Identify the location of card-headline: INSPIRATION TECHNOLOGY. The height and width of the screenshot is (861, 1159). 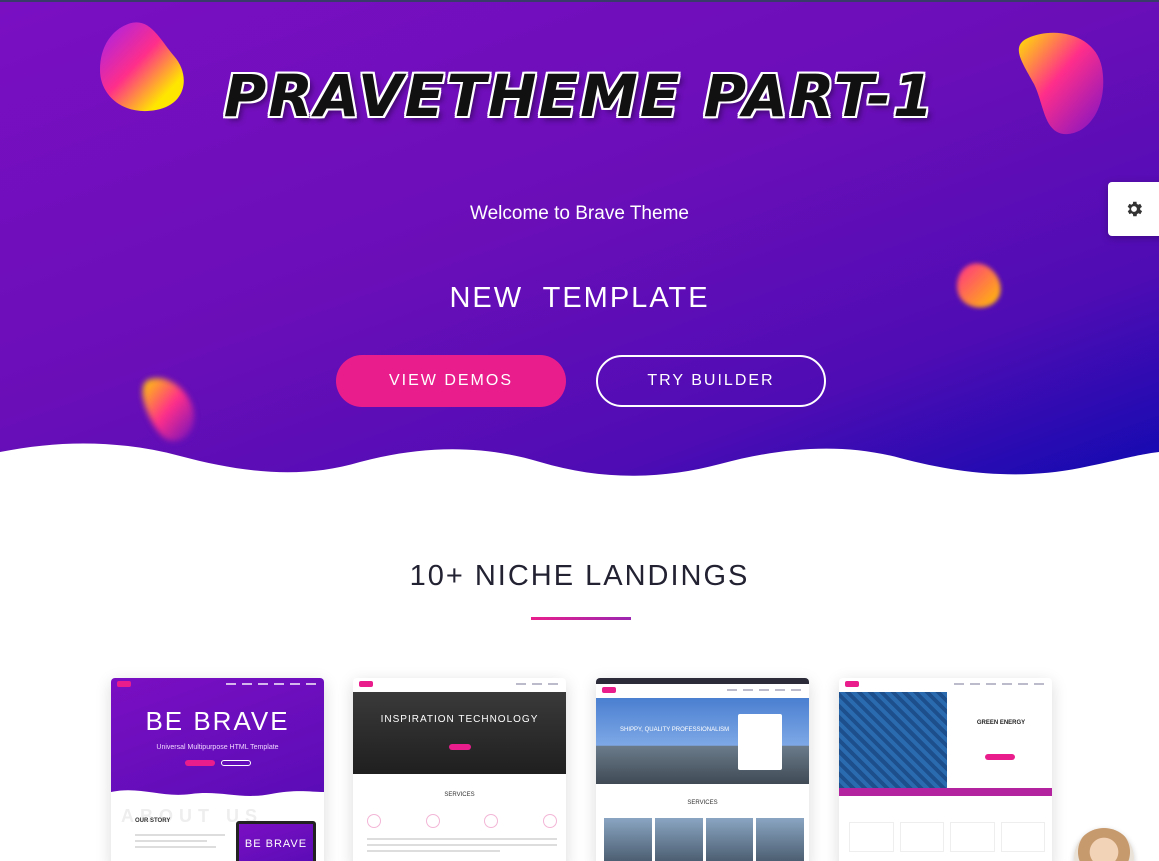
(459, 719).